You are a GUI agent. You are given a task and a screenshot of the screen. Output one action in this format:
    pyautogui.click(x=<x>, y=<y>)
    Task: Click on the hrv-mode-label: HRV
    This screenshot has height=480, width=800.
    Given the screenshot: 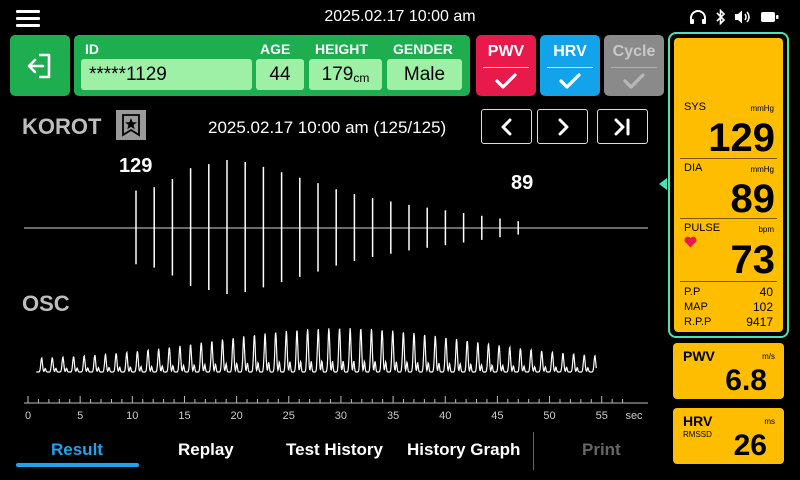 What is the action you would take?
    pyautogui.click(x=570, y=51)
    